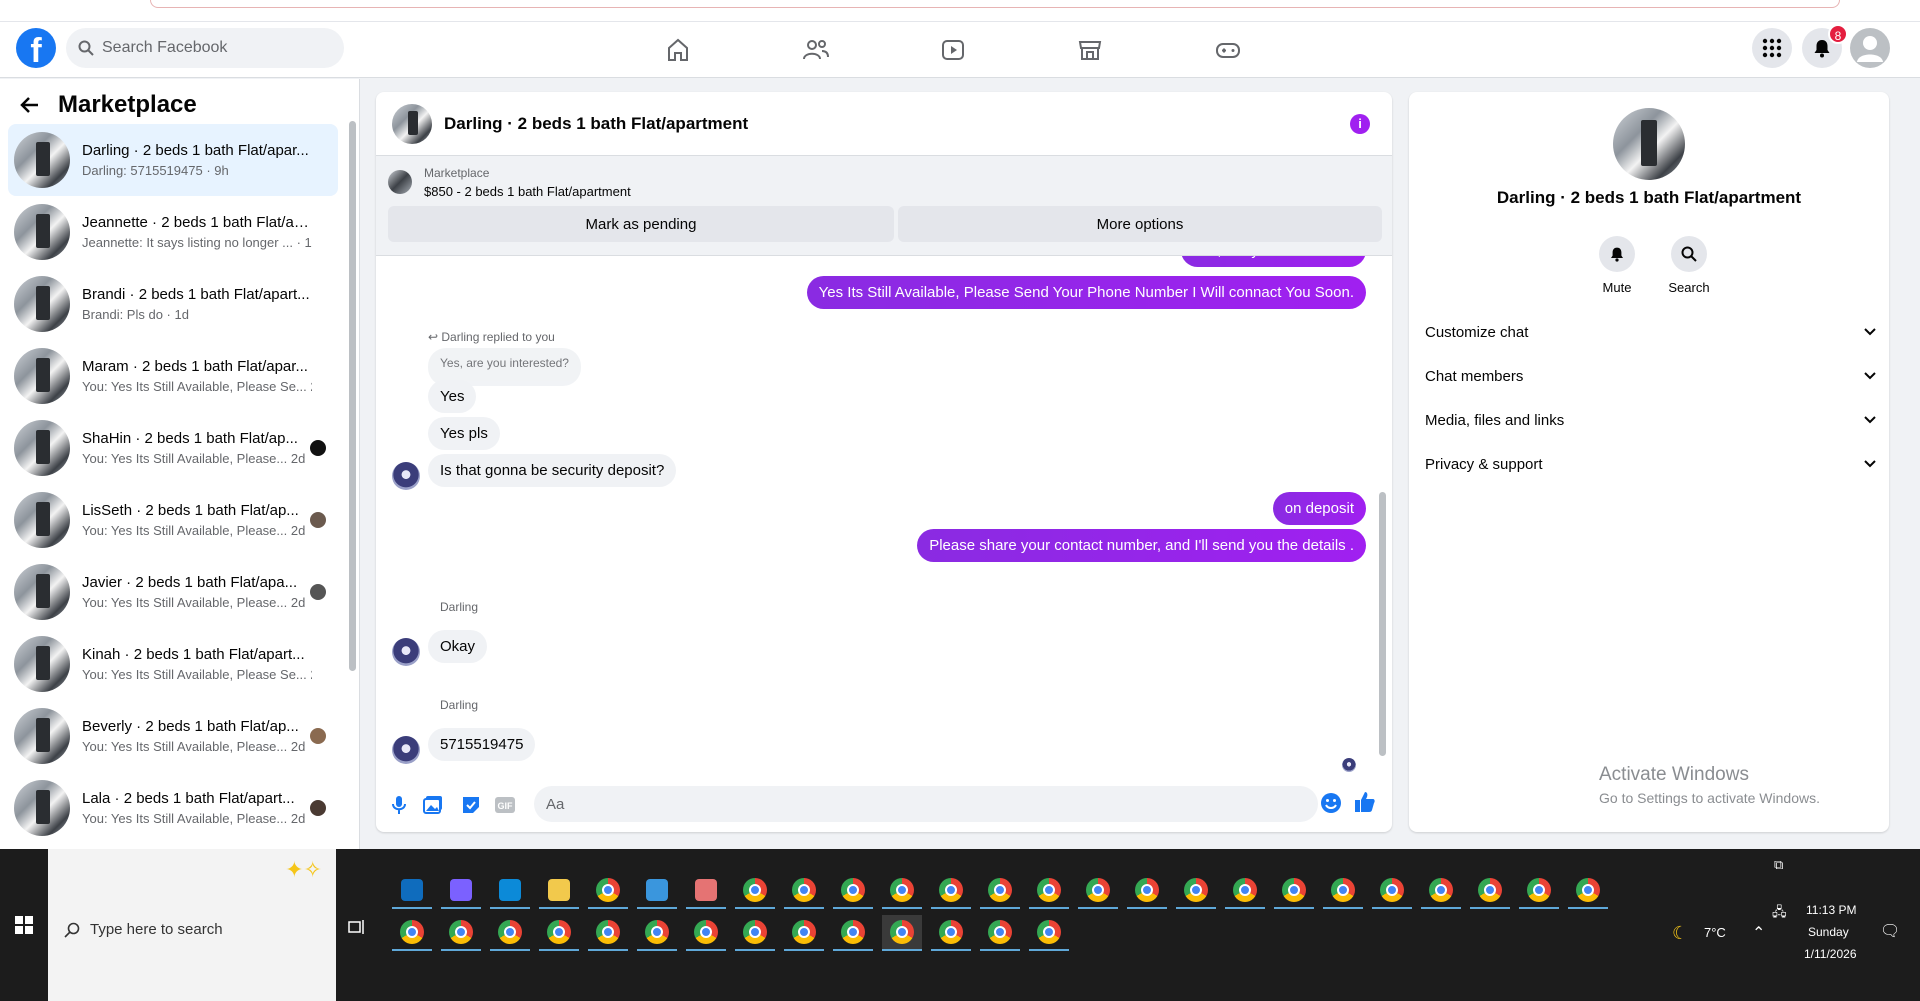 This screenshot has width=1920, height=1001. What do you see at coordinates (1689, 265) in the screenshot?
I see `search-in-chat-button: Search` at bounding box center [1689, 265].